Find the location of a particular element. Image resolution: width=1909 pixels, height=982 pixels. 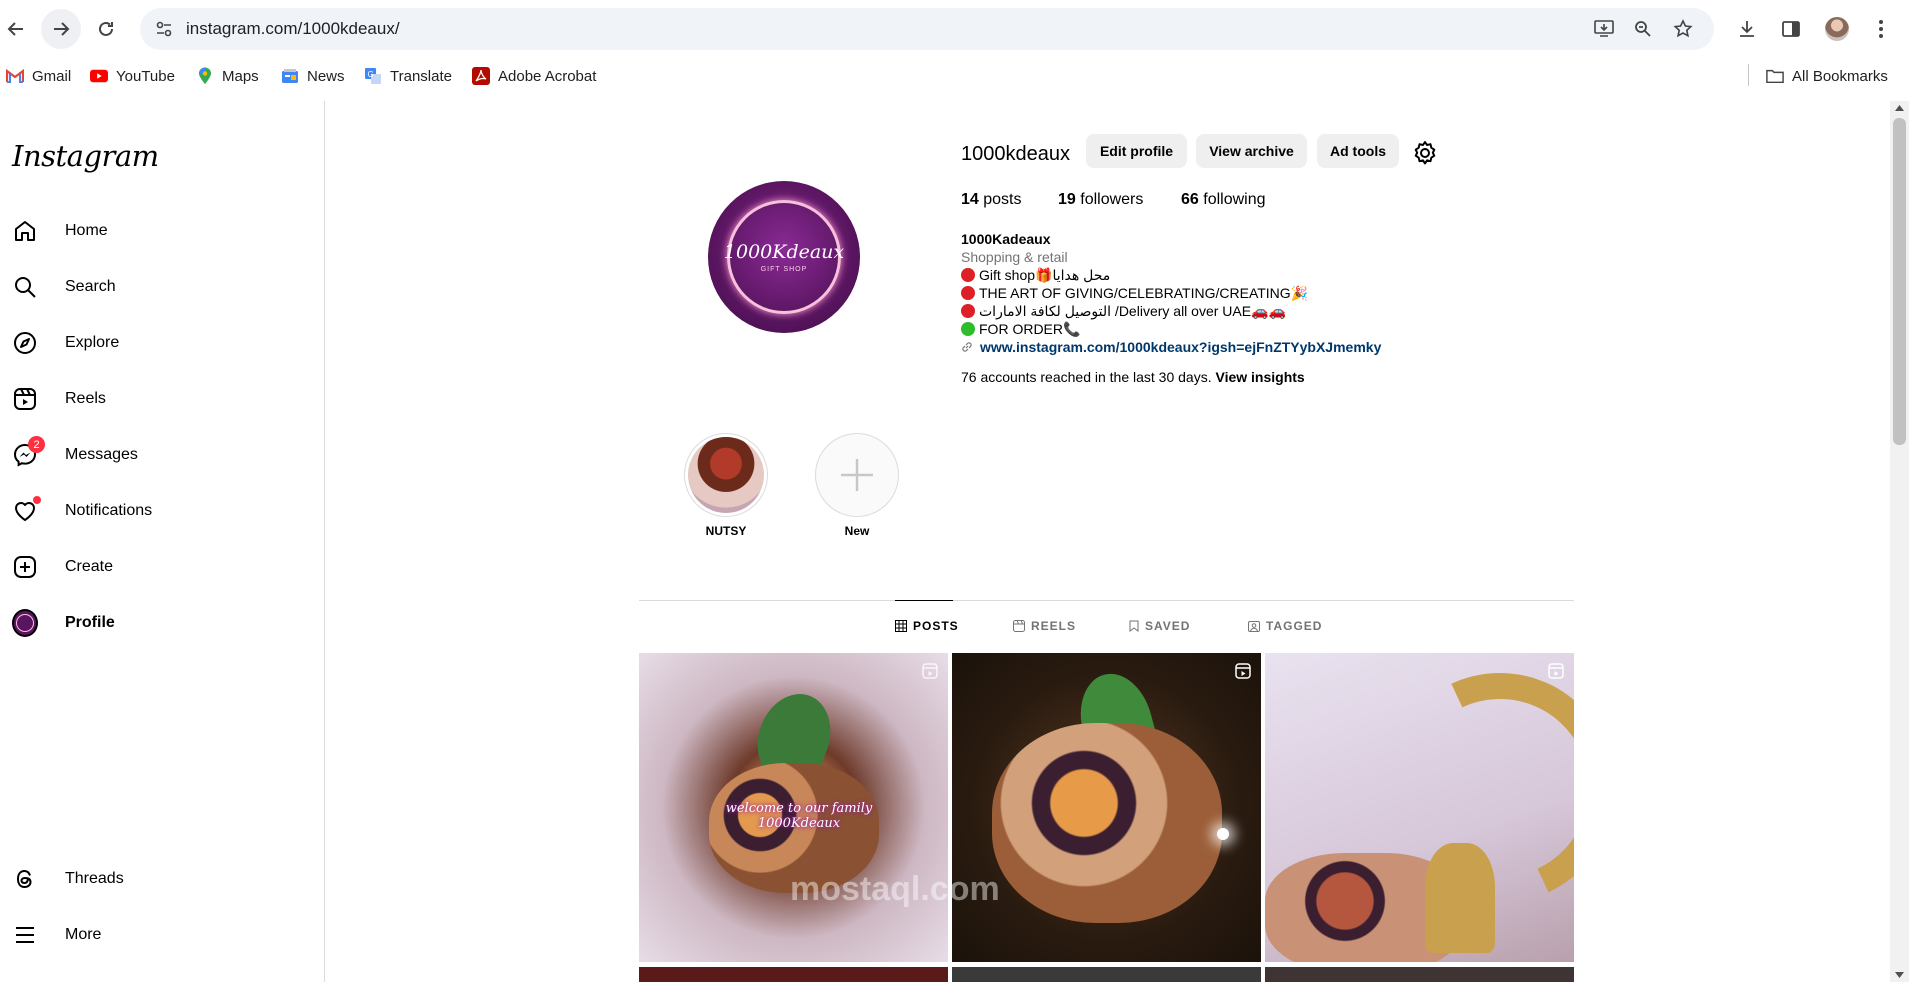

tabs-divider is located at coordinates (1106, 600).